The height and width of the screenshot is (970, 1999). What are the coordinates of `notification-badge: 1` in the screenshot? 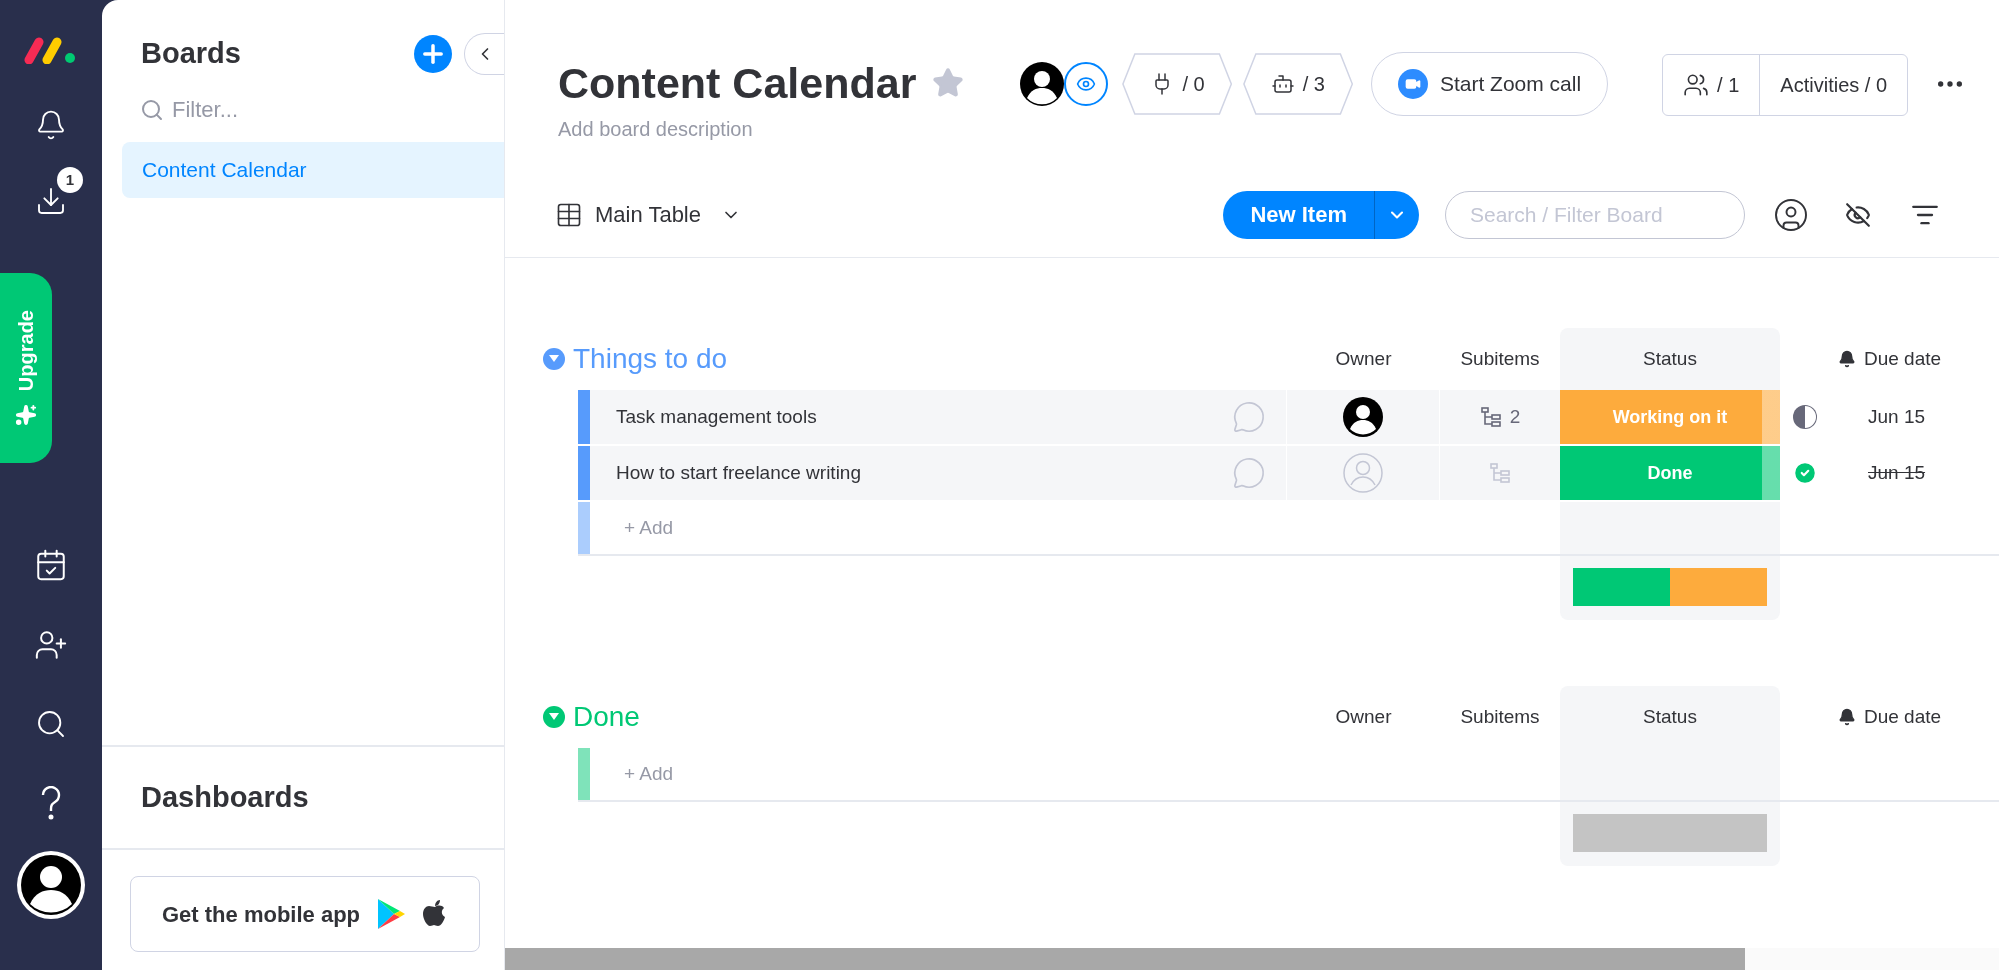 It's located at (70, 180).